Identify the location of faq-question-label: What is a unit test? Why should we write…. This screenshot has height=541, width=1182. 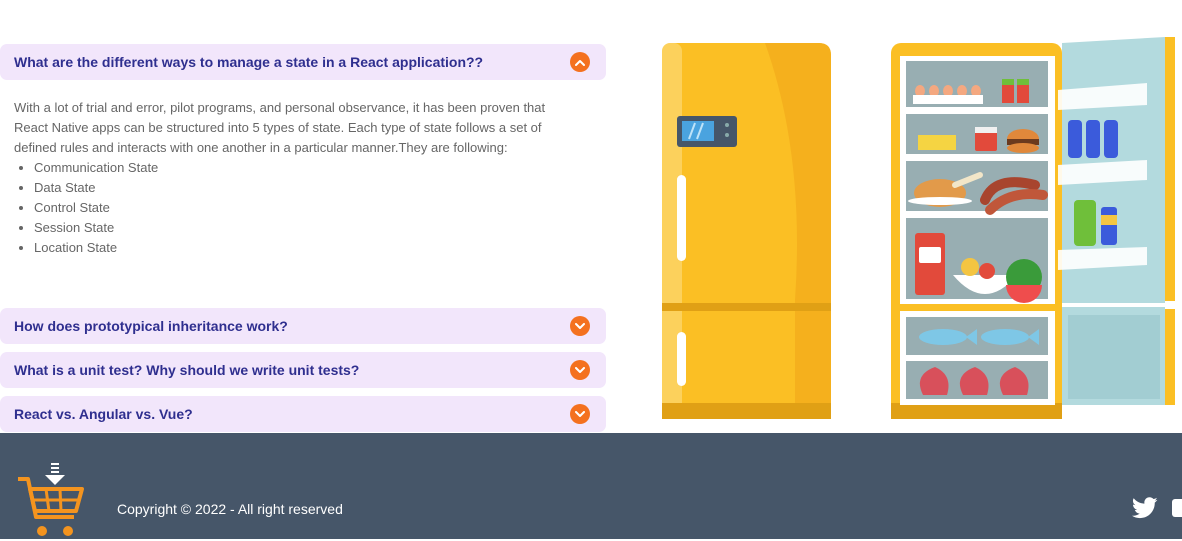
(187, 370).